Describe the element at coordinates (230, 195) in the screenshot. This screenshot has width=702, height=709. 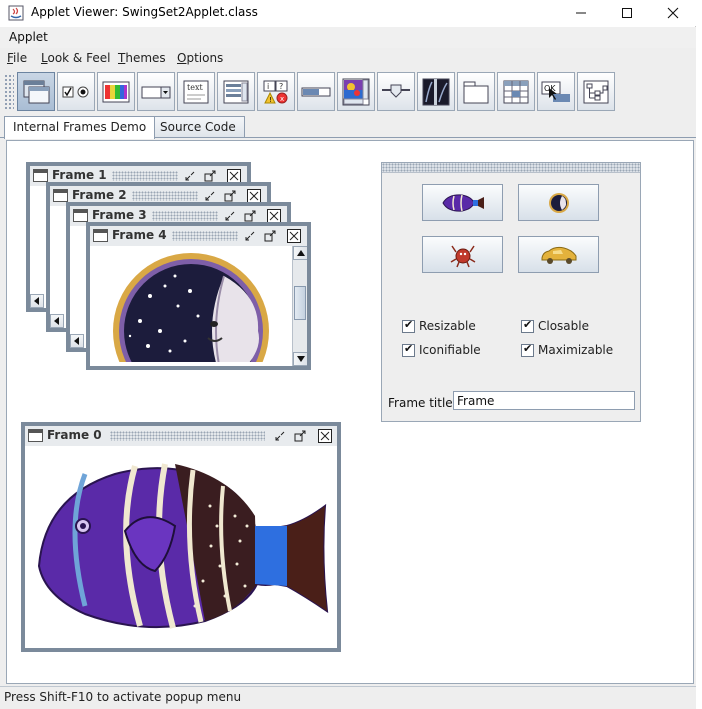
I see `frame-2-maximize-button` at that location.